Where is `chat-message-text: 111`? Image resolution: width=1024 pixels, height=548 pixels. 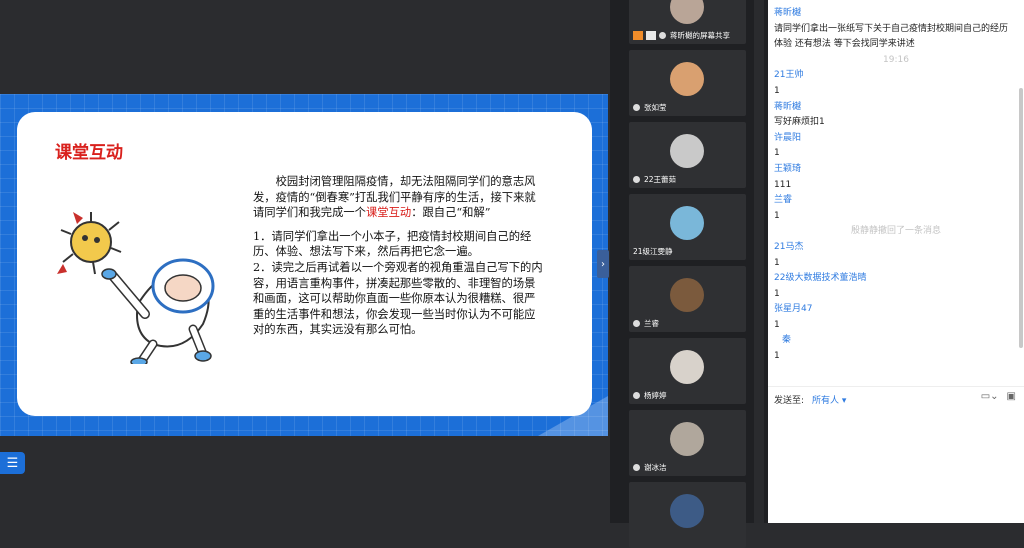 chat-message-text: 111 is located at coordinates (783, 184).